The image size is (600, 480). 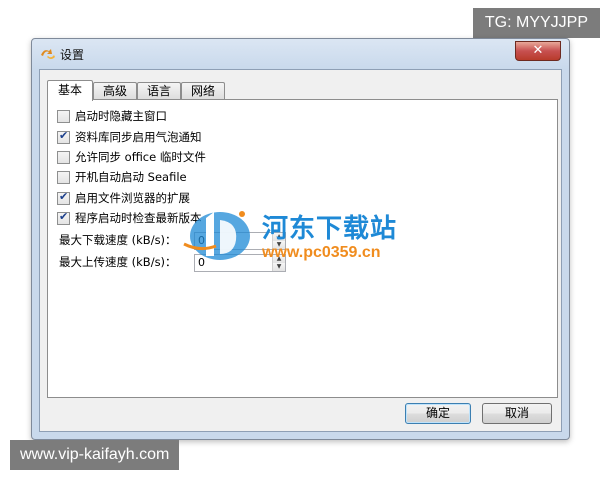 I want to click on option-autostart: 开机自动启动 Seafile, so click(x=122, y=177).